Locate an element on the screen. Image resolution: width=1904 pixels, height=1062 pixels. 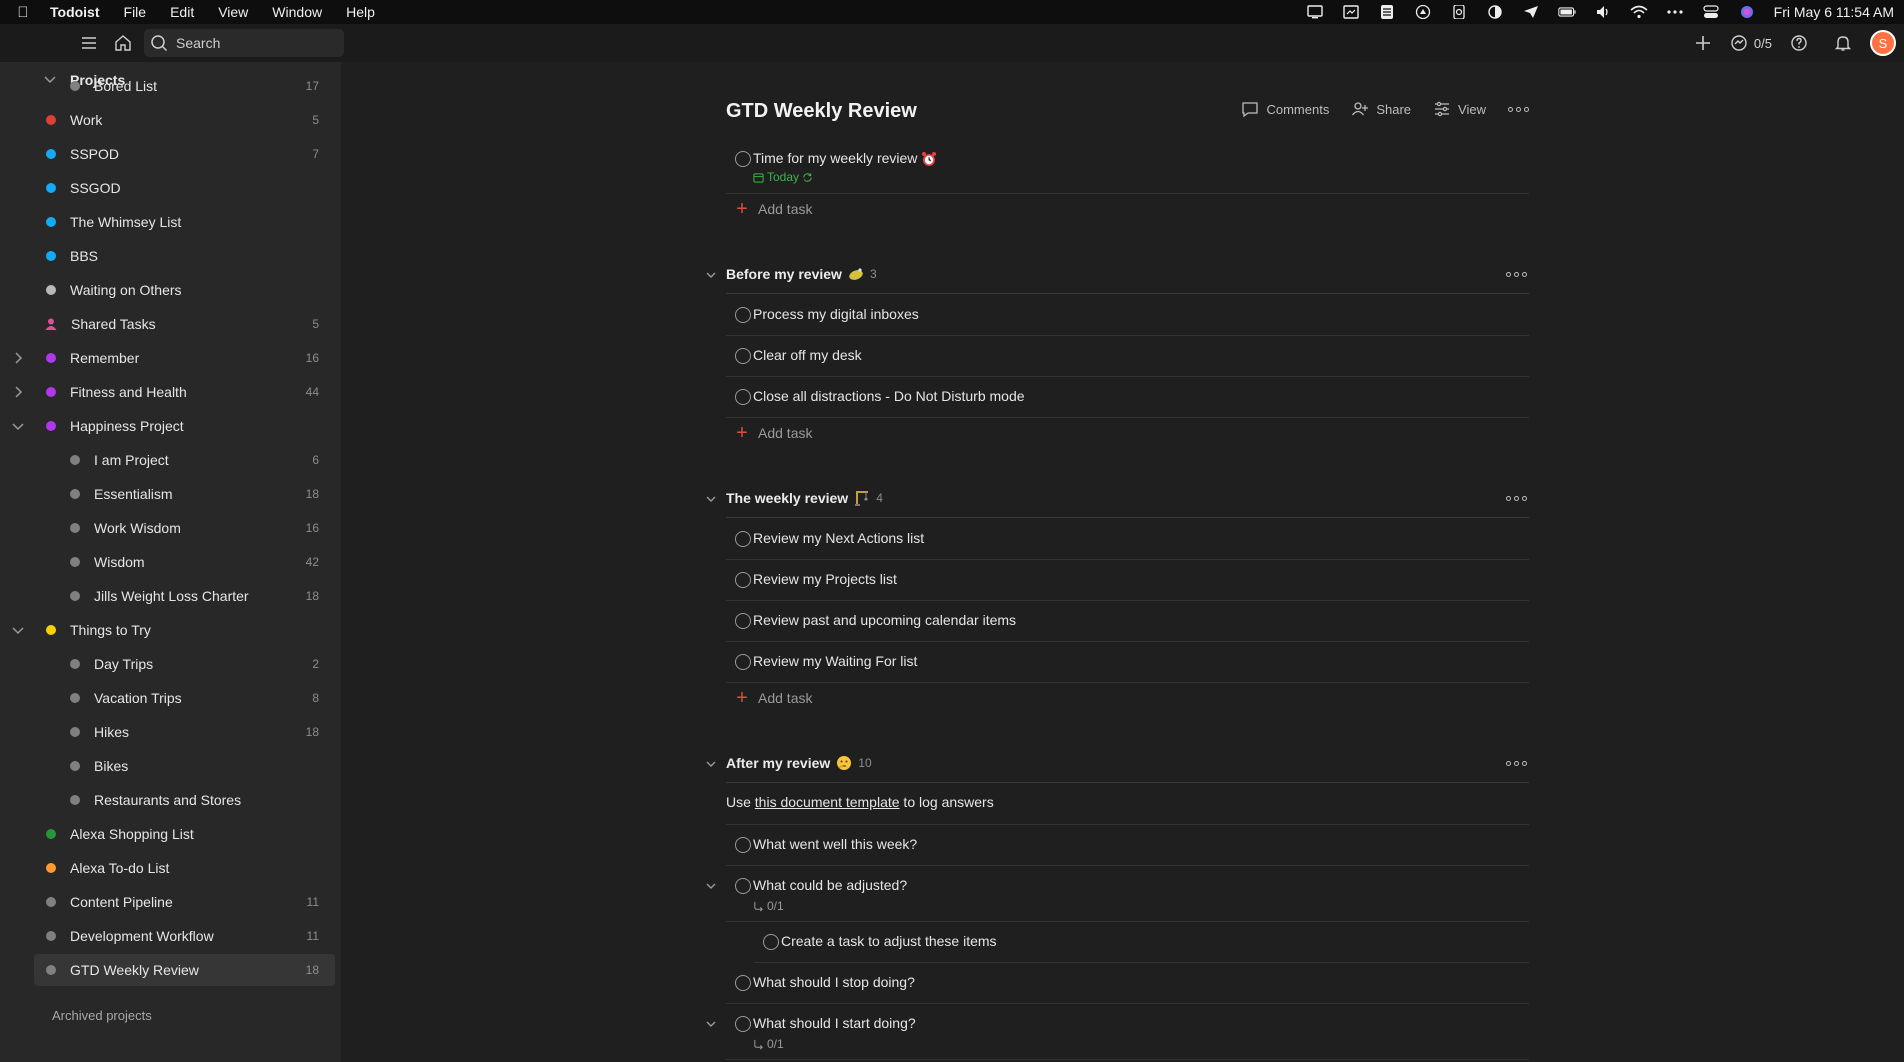
sidebar-project-item: Work Wisdom 16 is located at coordinates (196, 528).